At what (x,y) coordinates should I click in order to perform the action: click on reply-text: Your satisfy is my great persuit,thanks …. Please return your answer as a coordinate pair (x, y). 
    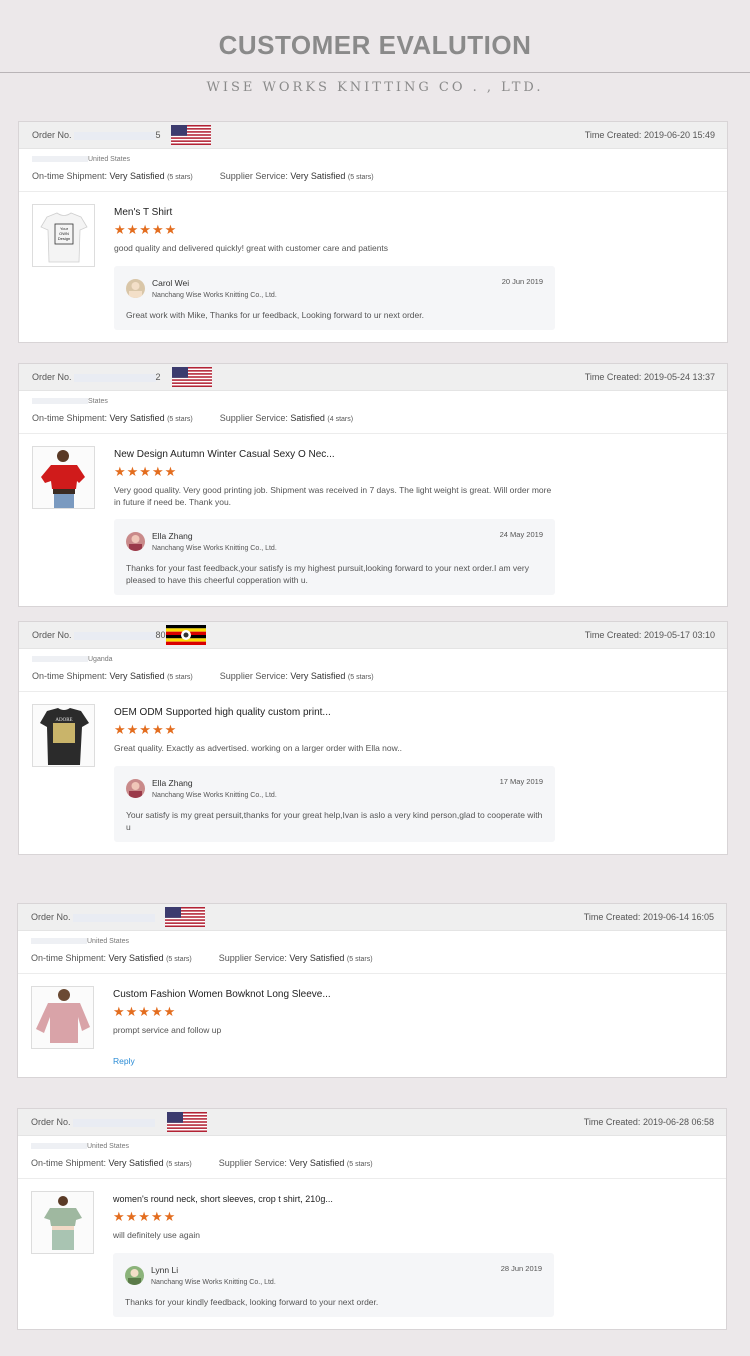
    Looking at the image, I should click on (334, 821).